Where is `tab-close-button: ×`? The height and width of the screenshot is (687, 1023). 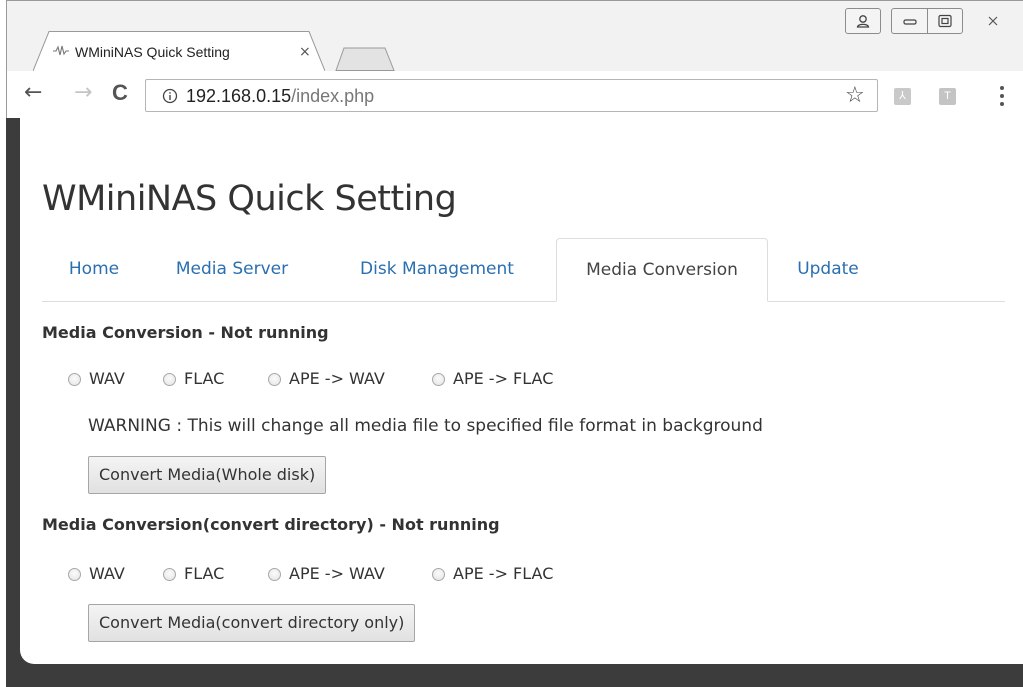
tab-close-button: × is located at coordinates (305, 52).